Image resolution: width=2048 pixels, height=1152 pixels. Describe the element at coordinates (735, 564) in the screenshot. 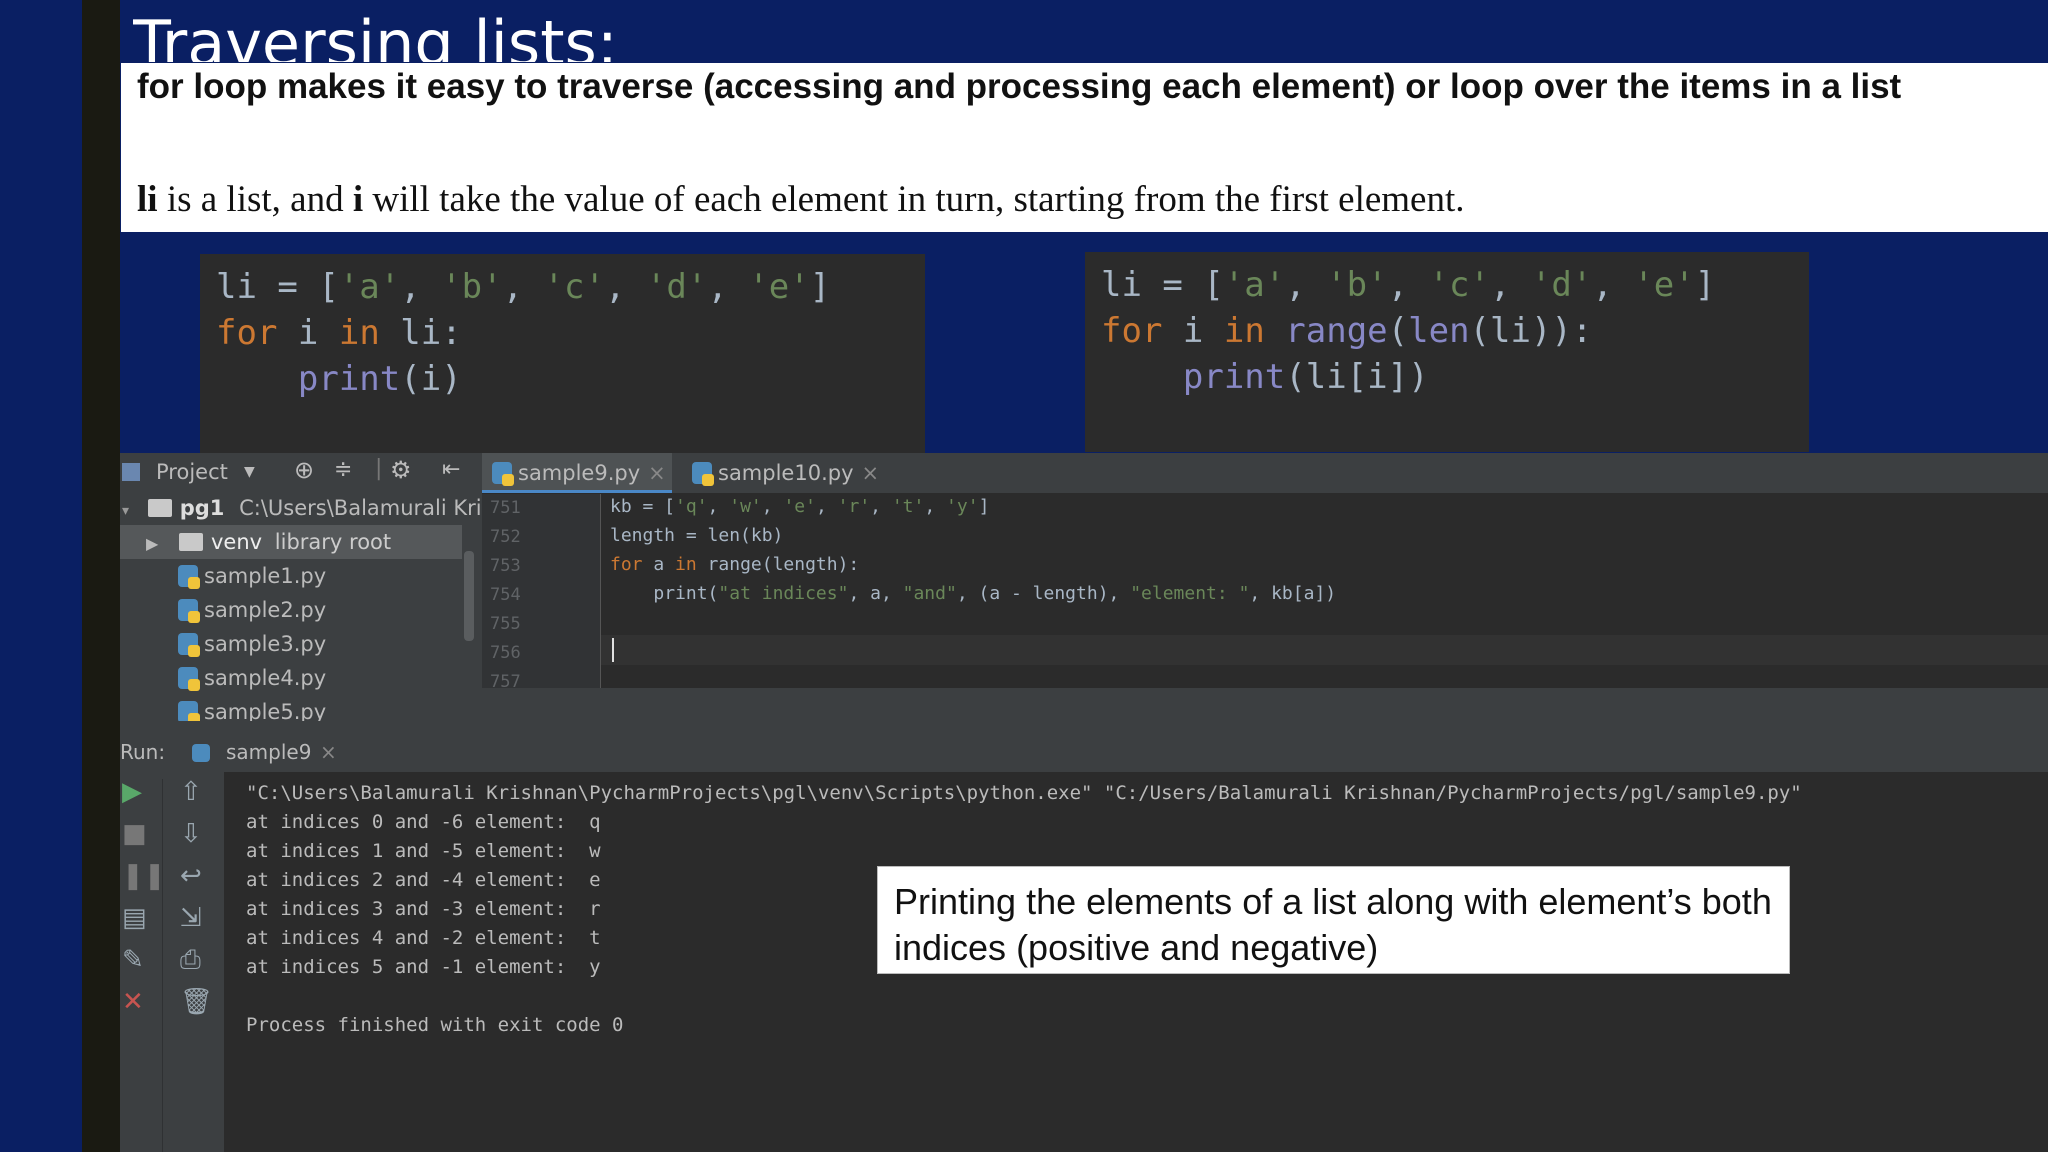

I see `editor-line-753: for a in range(length):` at that location.